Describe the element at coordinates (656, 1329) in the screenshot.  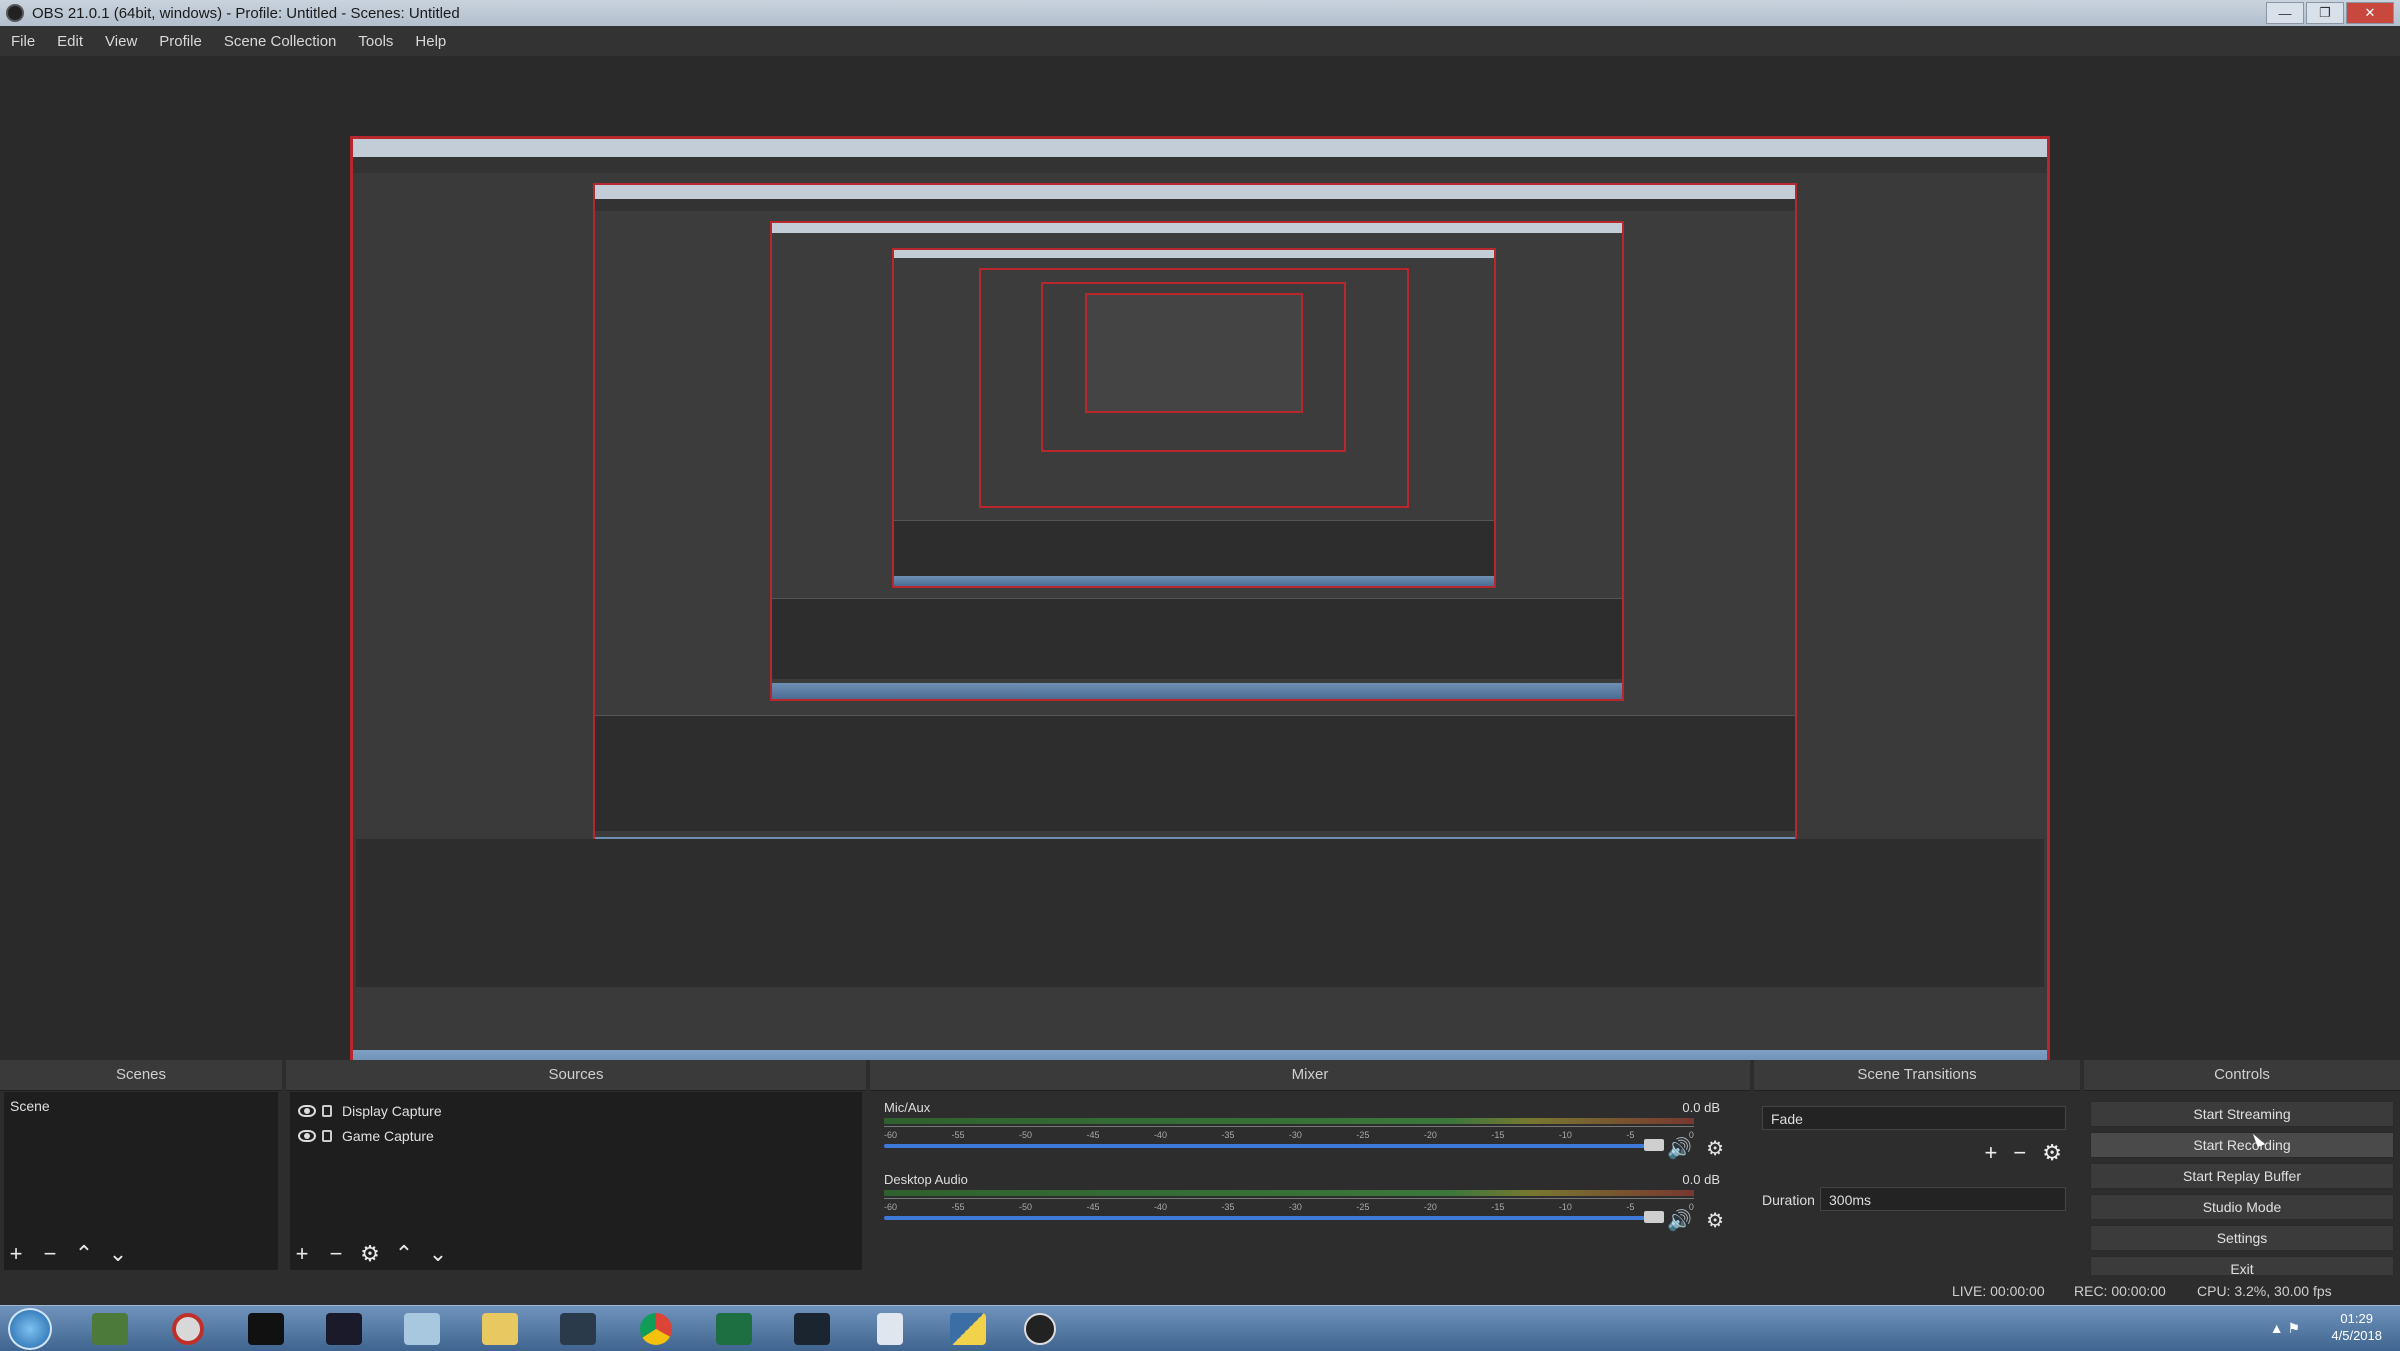
I see `chrome-icon` at that location.